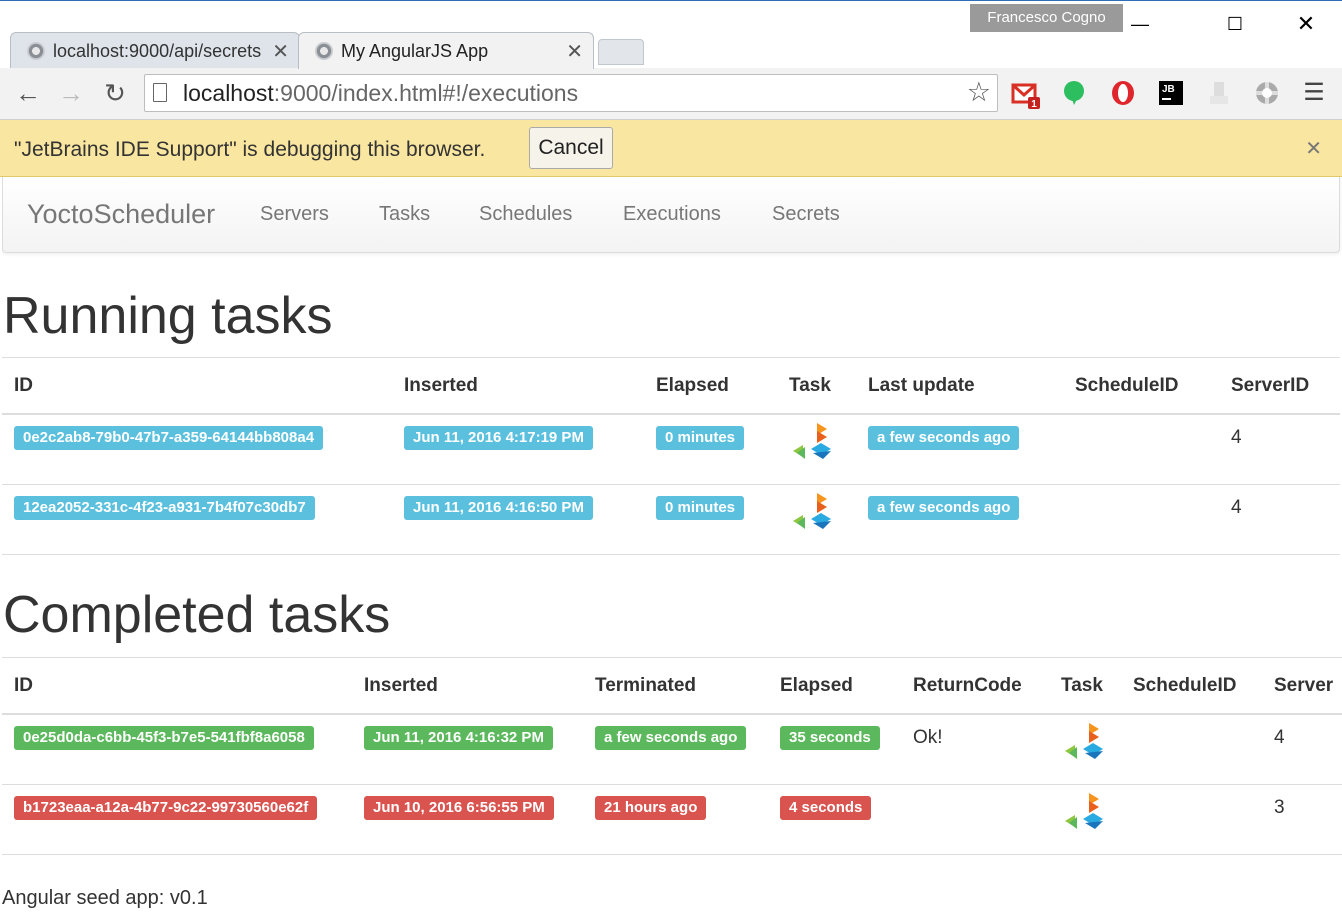  I want to click on new-tab-button, so click(621, 52).